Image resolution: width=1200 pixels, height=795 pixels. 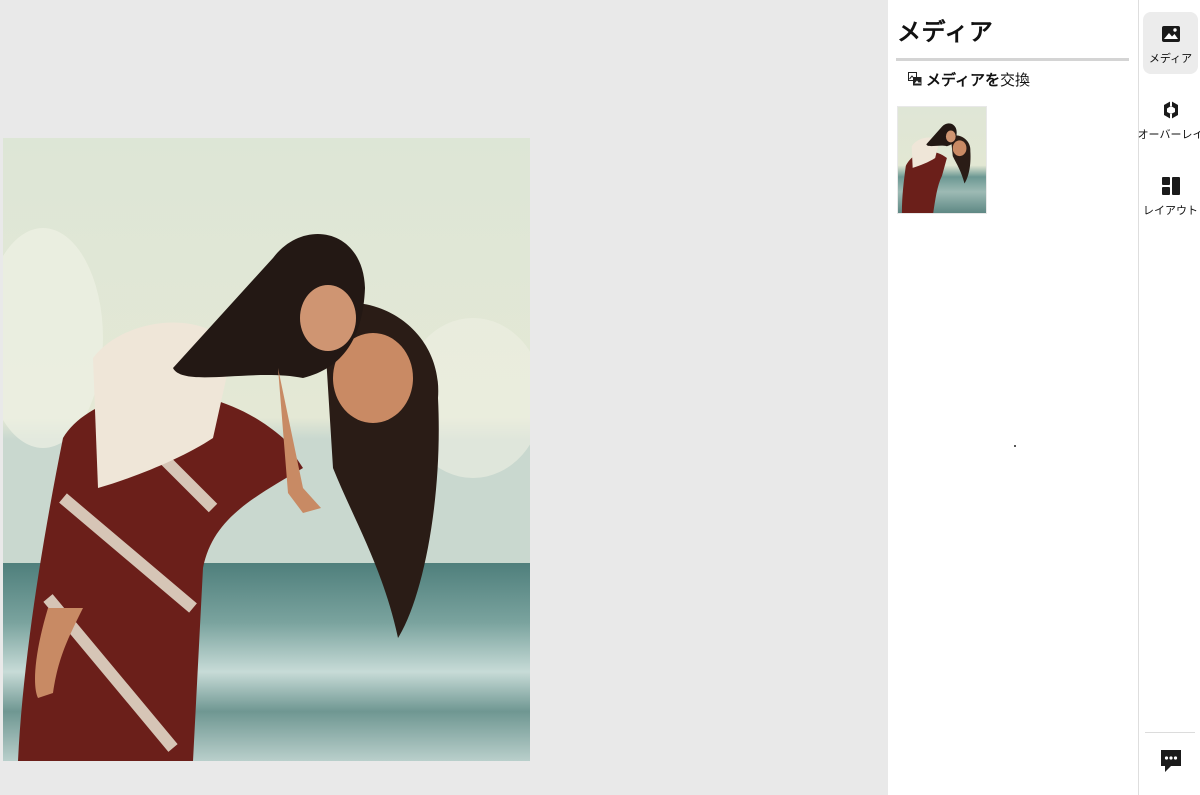 What do you see at coordinates (1170, 110) in the screenshot?
I see `overlay-icon` at bounding box center [1170, 110].